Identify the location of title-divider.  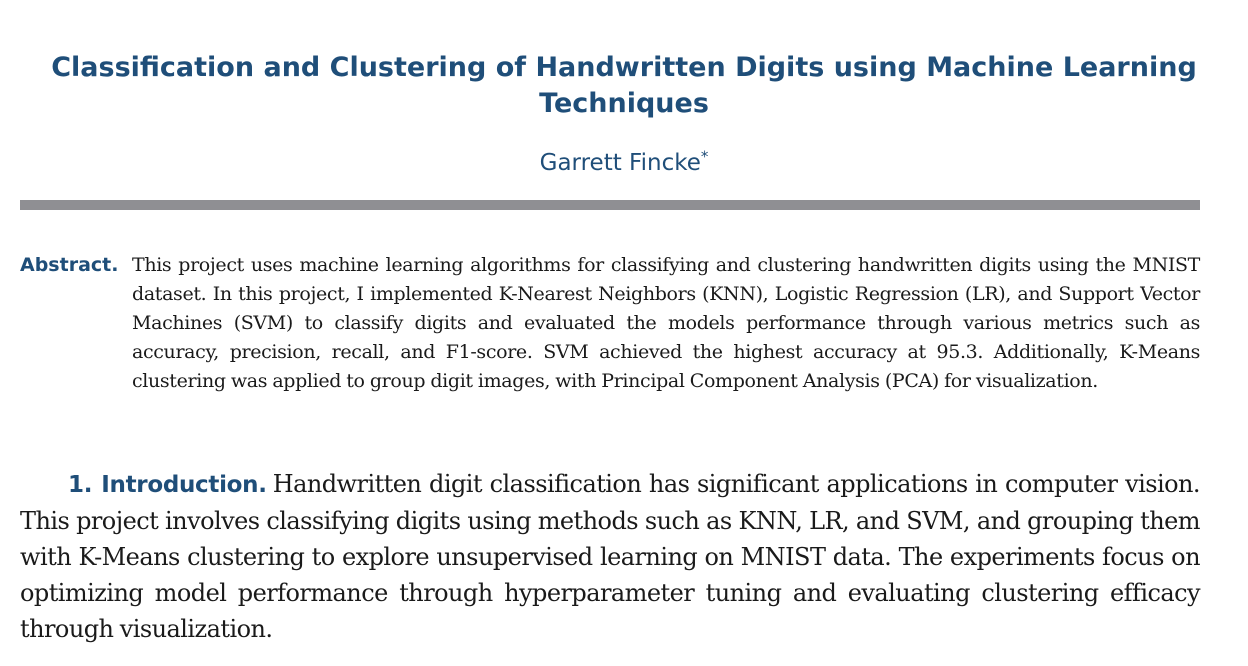
(610, 205).